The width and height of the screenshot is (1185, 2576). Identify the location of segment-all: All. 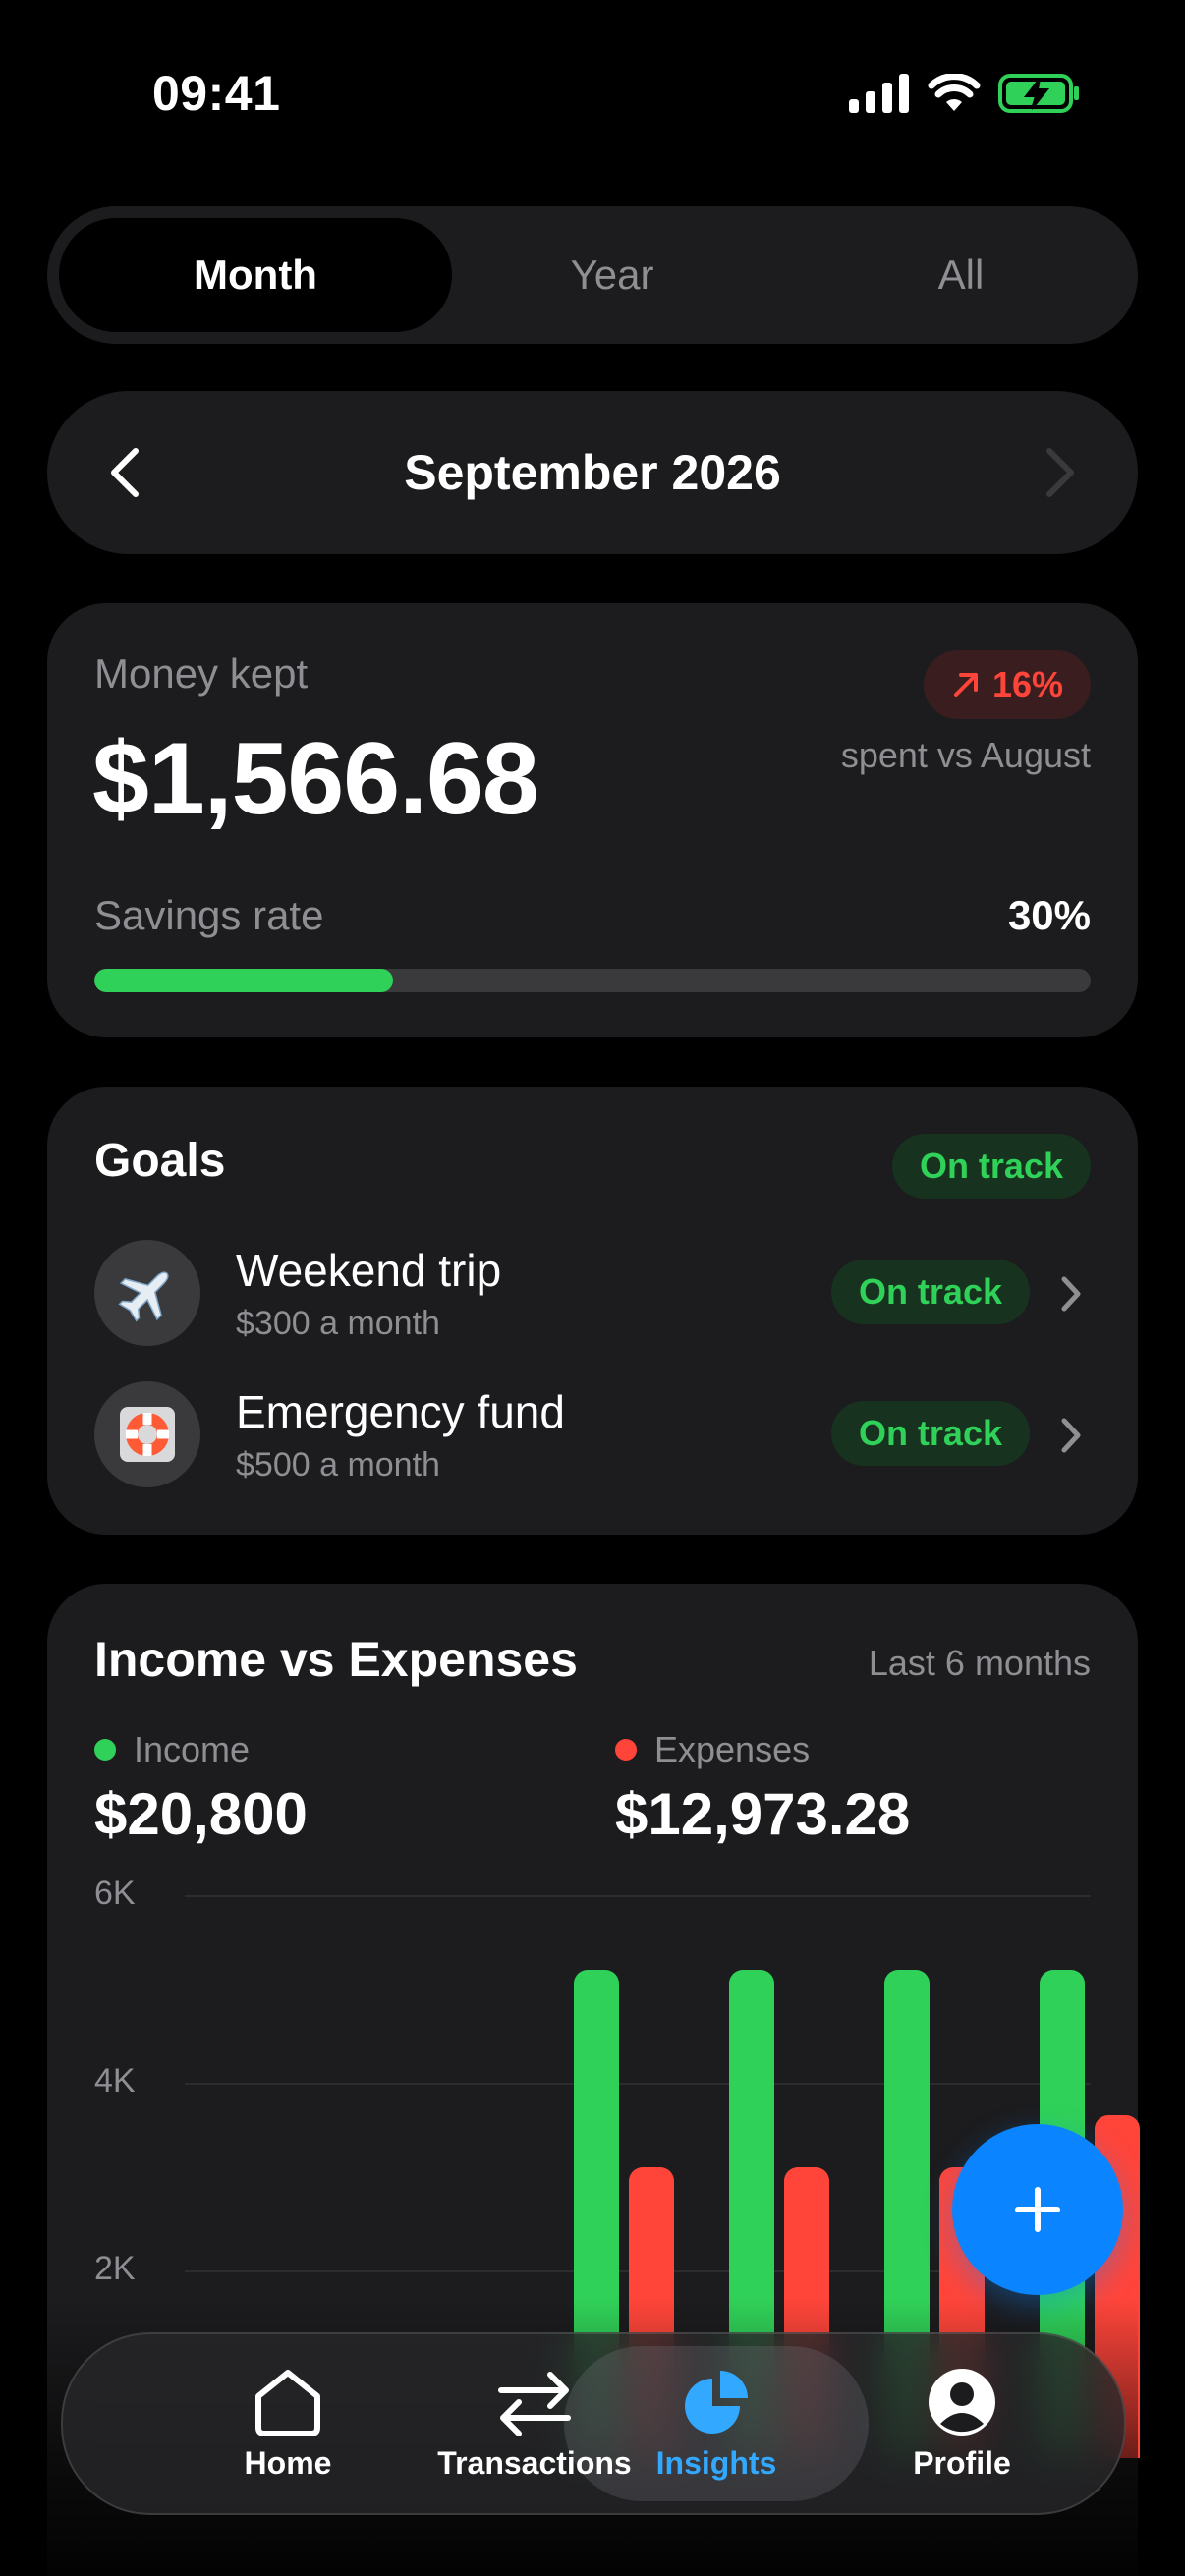
(961, 275).